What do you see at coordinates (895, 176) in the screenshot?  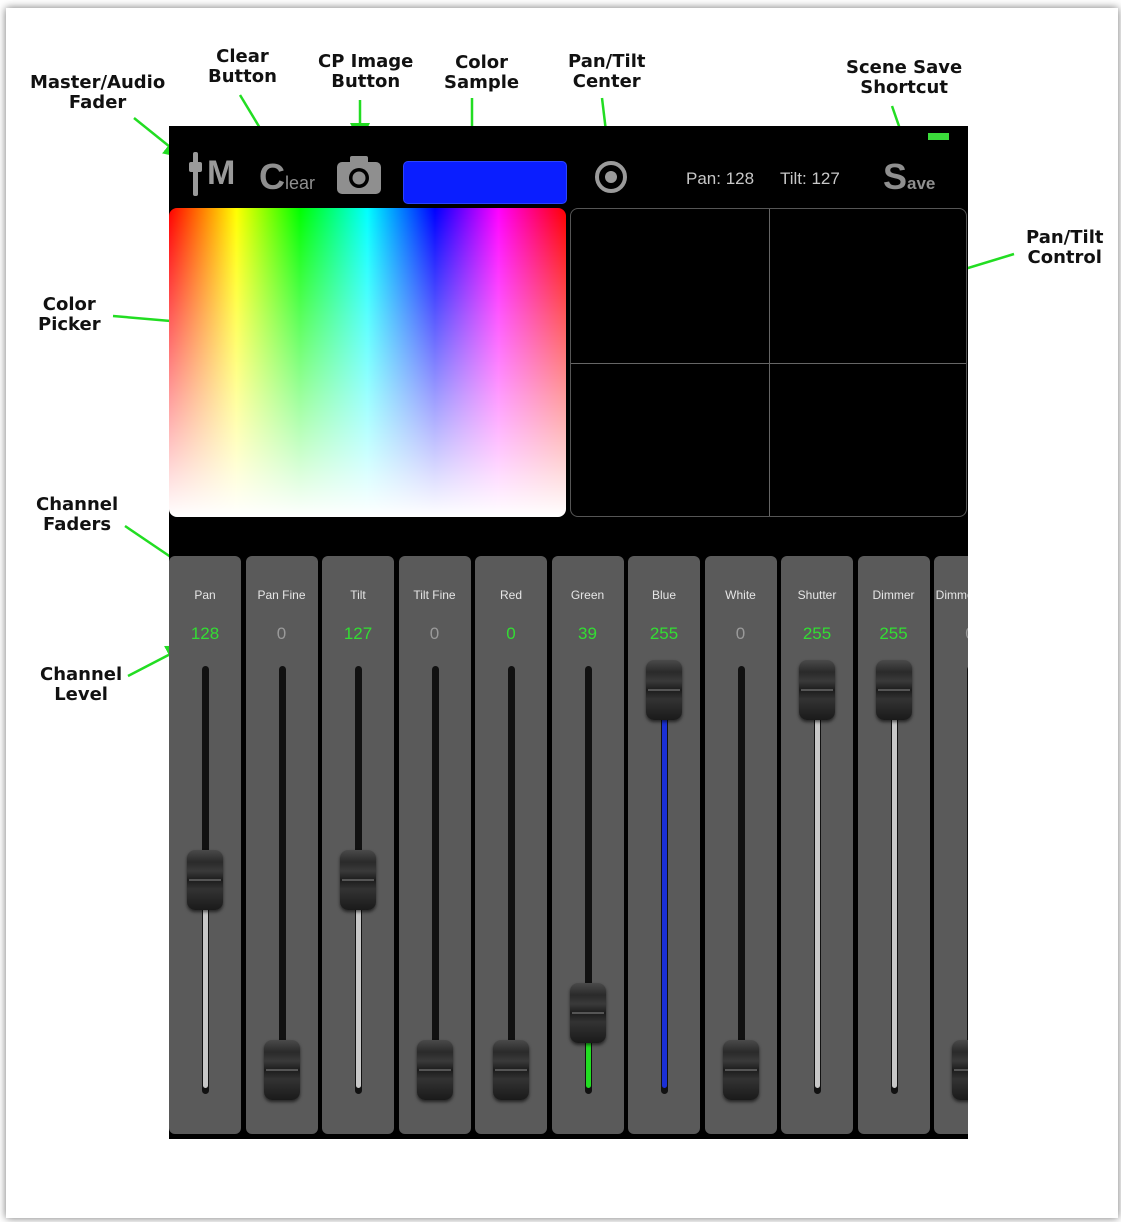 I see `save-label-big: S` at bounding box center [895, 176].